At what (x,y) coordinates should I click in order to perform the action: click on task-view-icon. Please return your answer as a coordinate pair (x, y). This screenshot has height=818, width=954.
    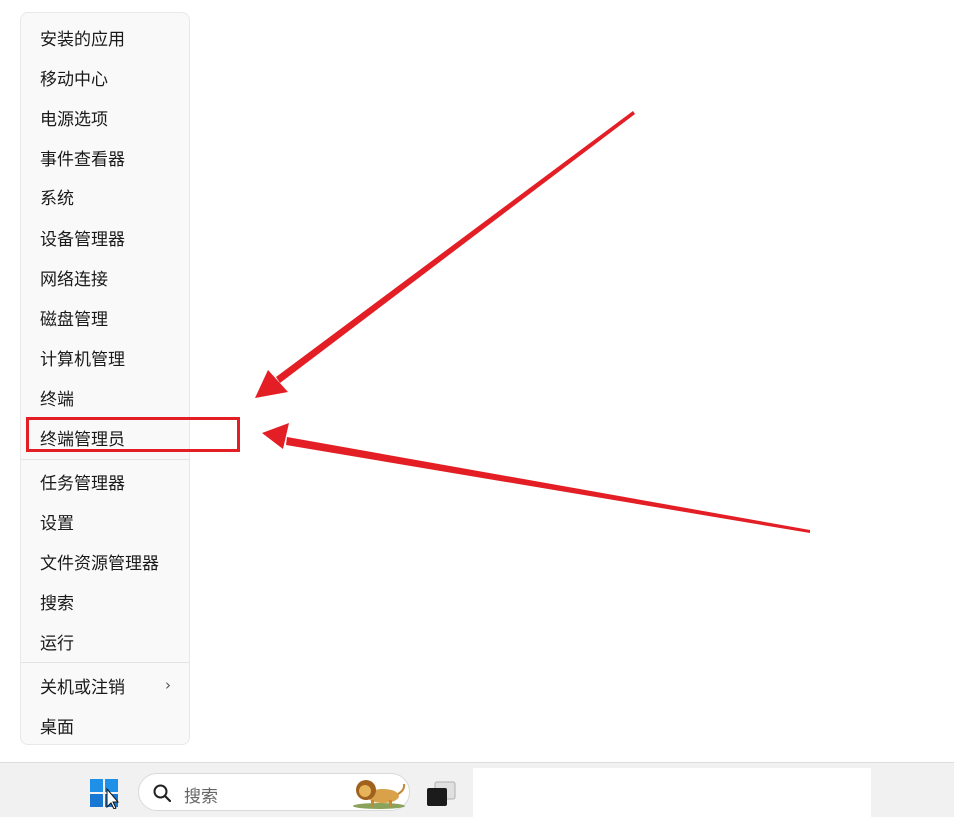
    Looking at the image, I should click on (441, 794).